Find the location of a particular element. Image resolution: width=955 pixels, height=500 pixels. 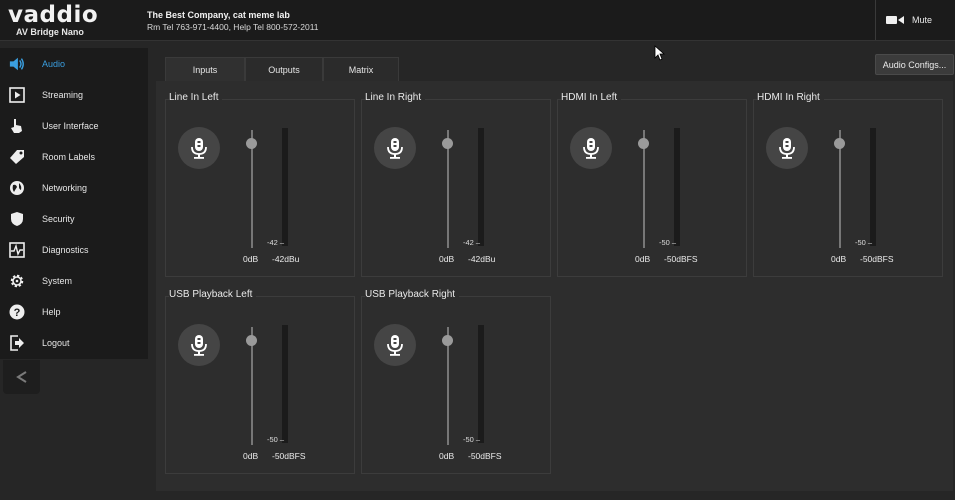

play-icon is located at coordinates (17, 94).